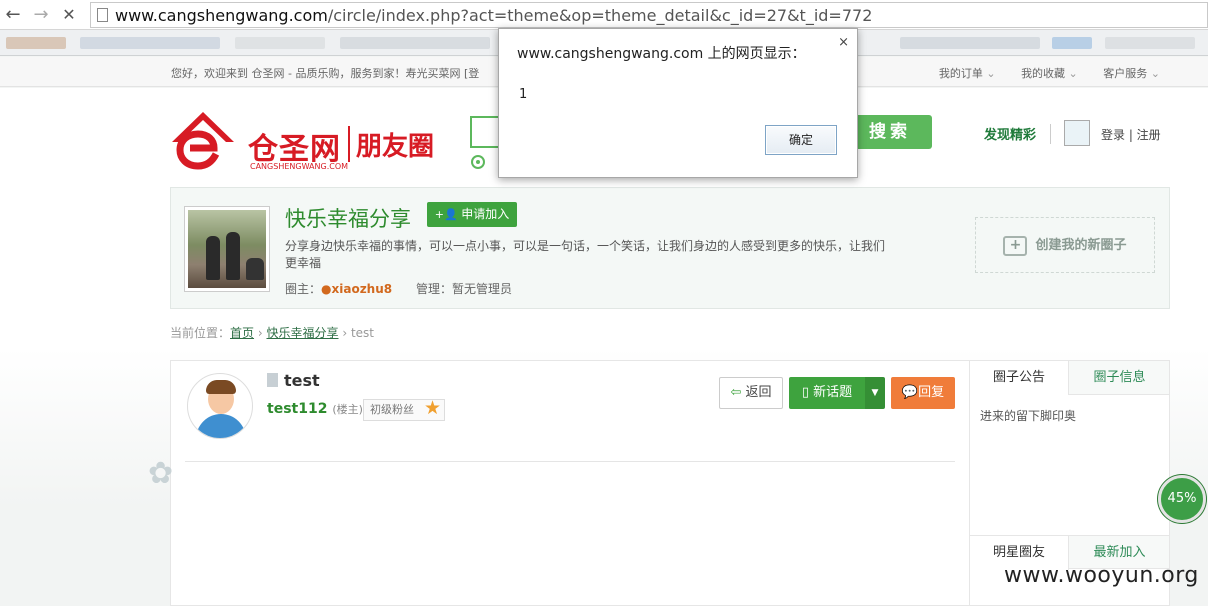  Describe the element at coordinates (843, 42) in the screenshot. I see `close-icon: ×` at that location.